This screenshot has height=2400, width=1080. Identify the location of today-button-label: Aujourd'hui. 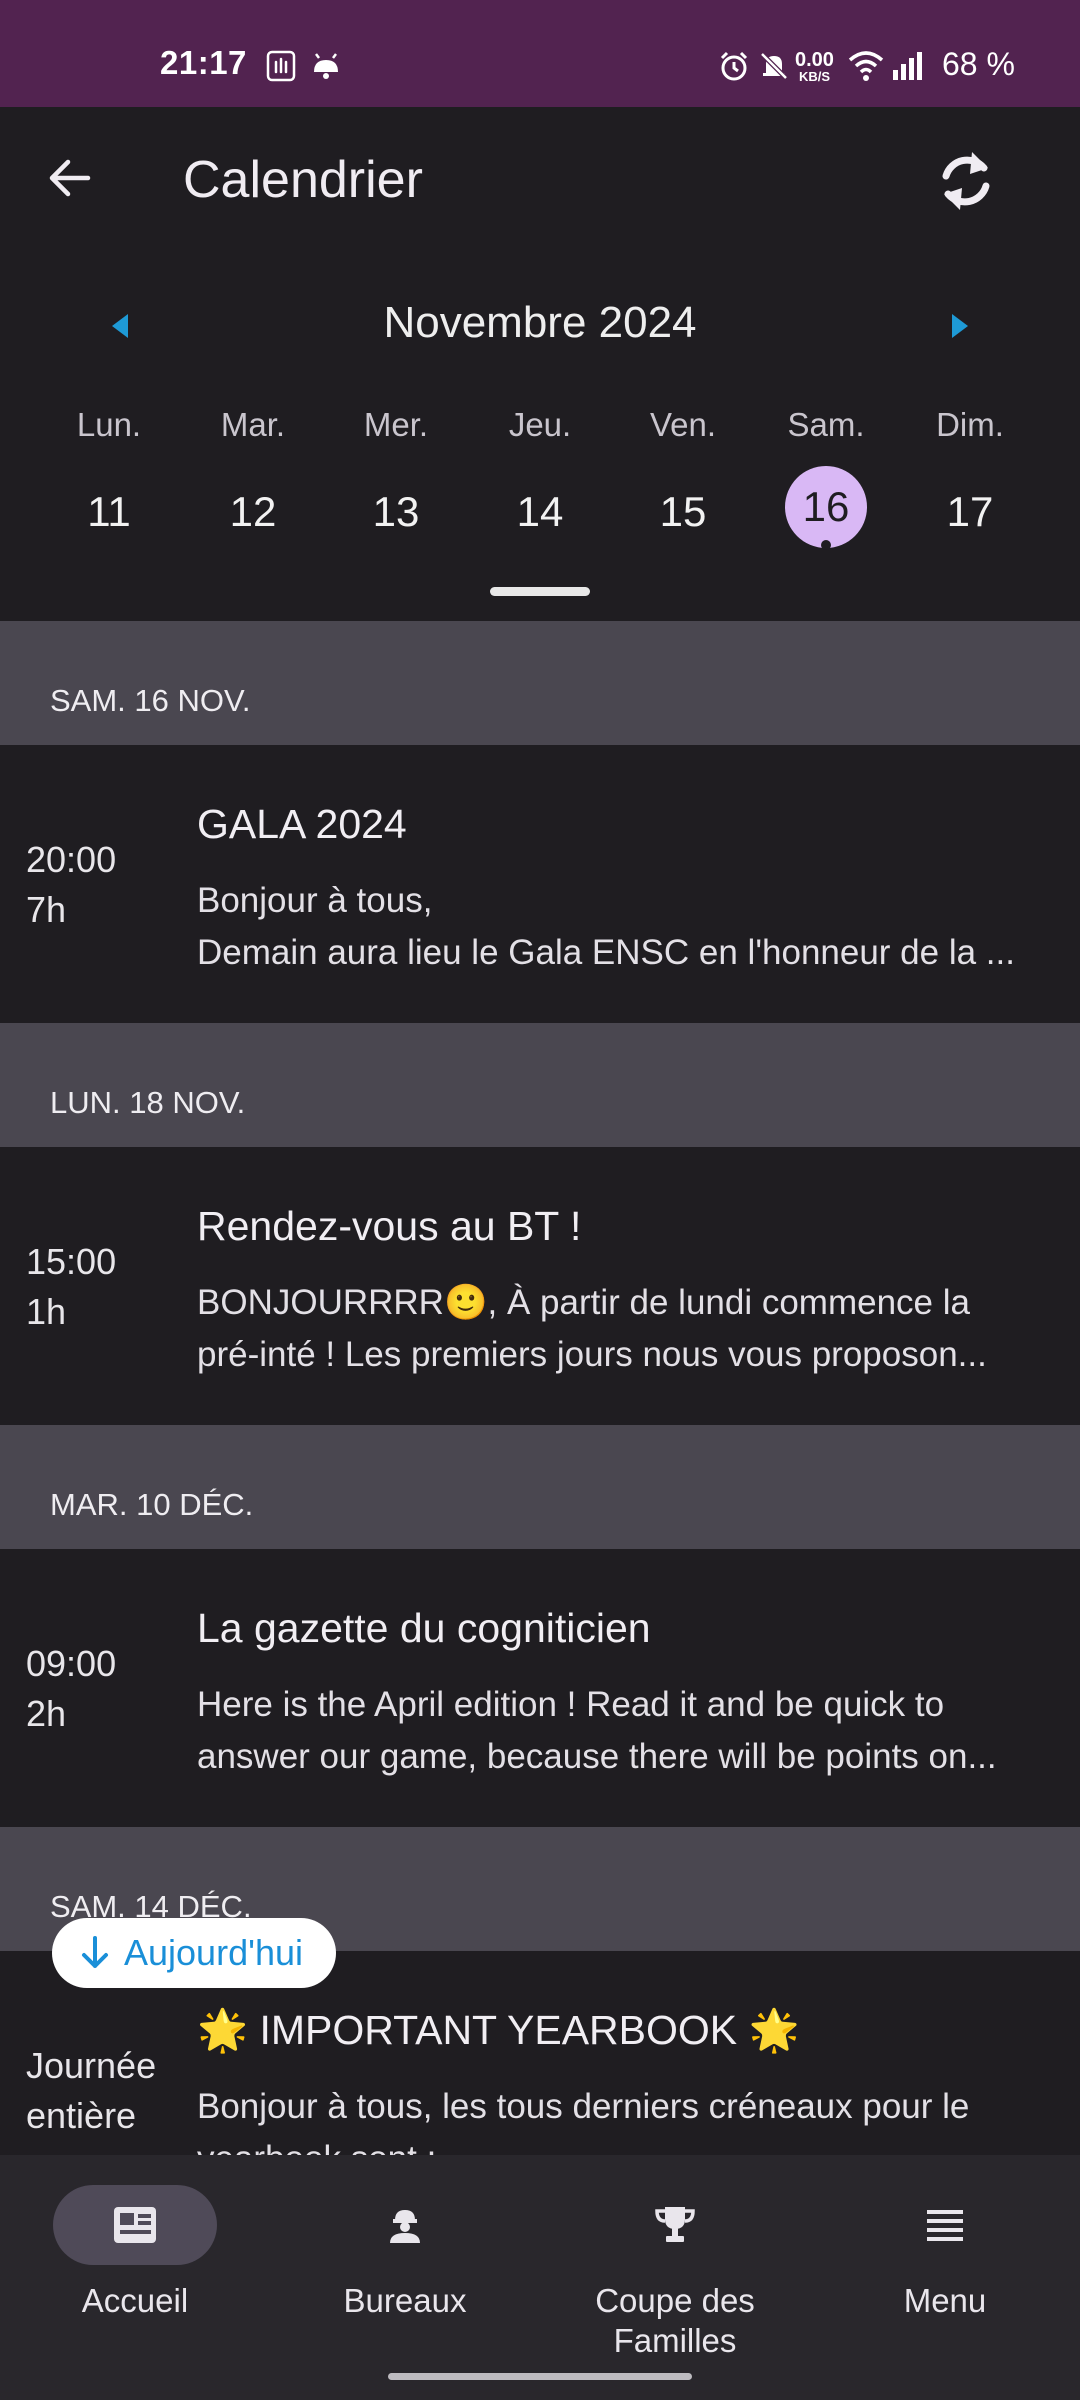
(213, 1952).